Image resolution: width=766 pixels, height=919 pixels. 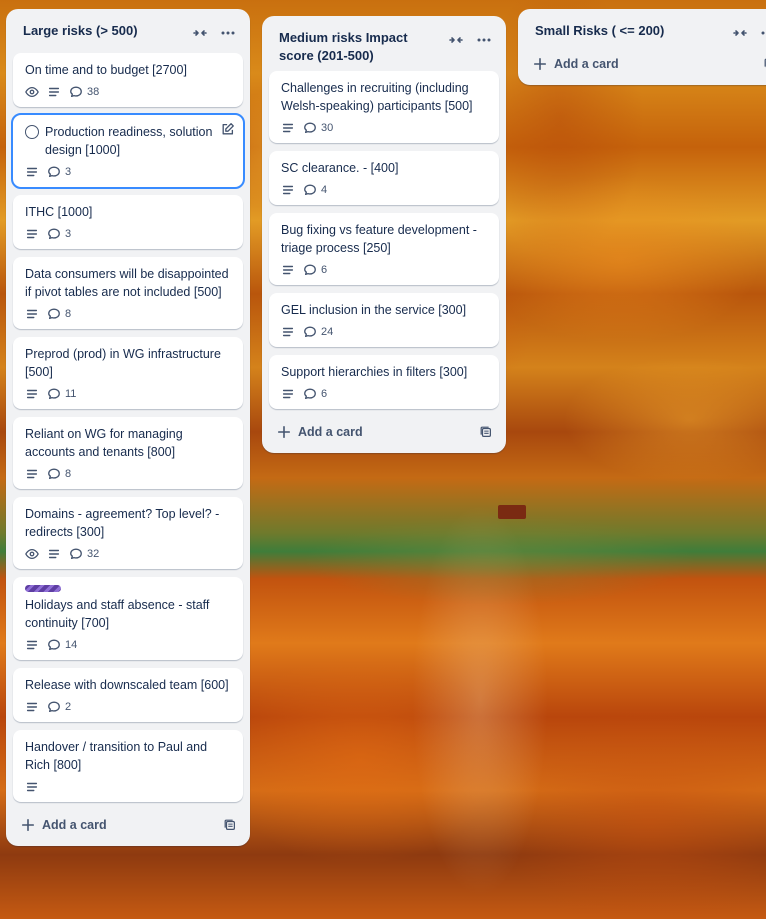 What do you see at coordinates (340, 168) in the screenshot?
I see `card-title: SC clearance. - [400]` at bounding box center [340, 168].